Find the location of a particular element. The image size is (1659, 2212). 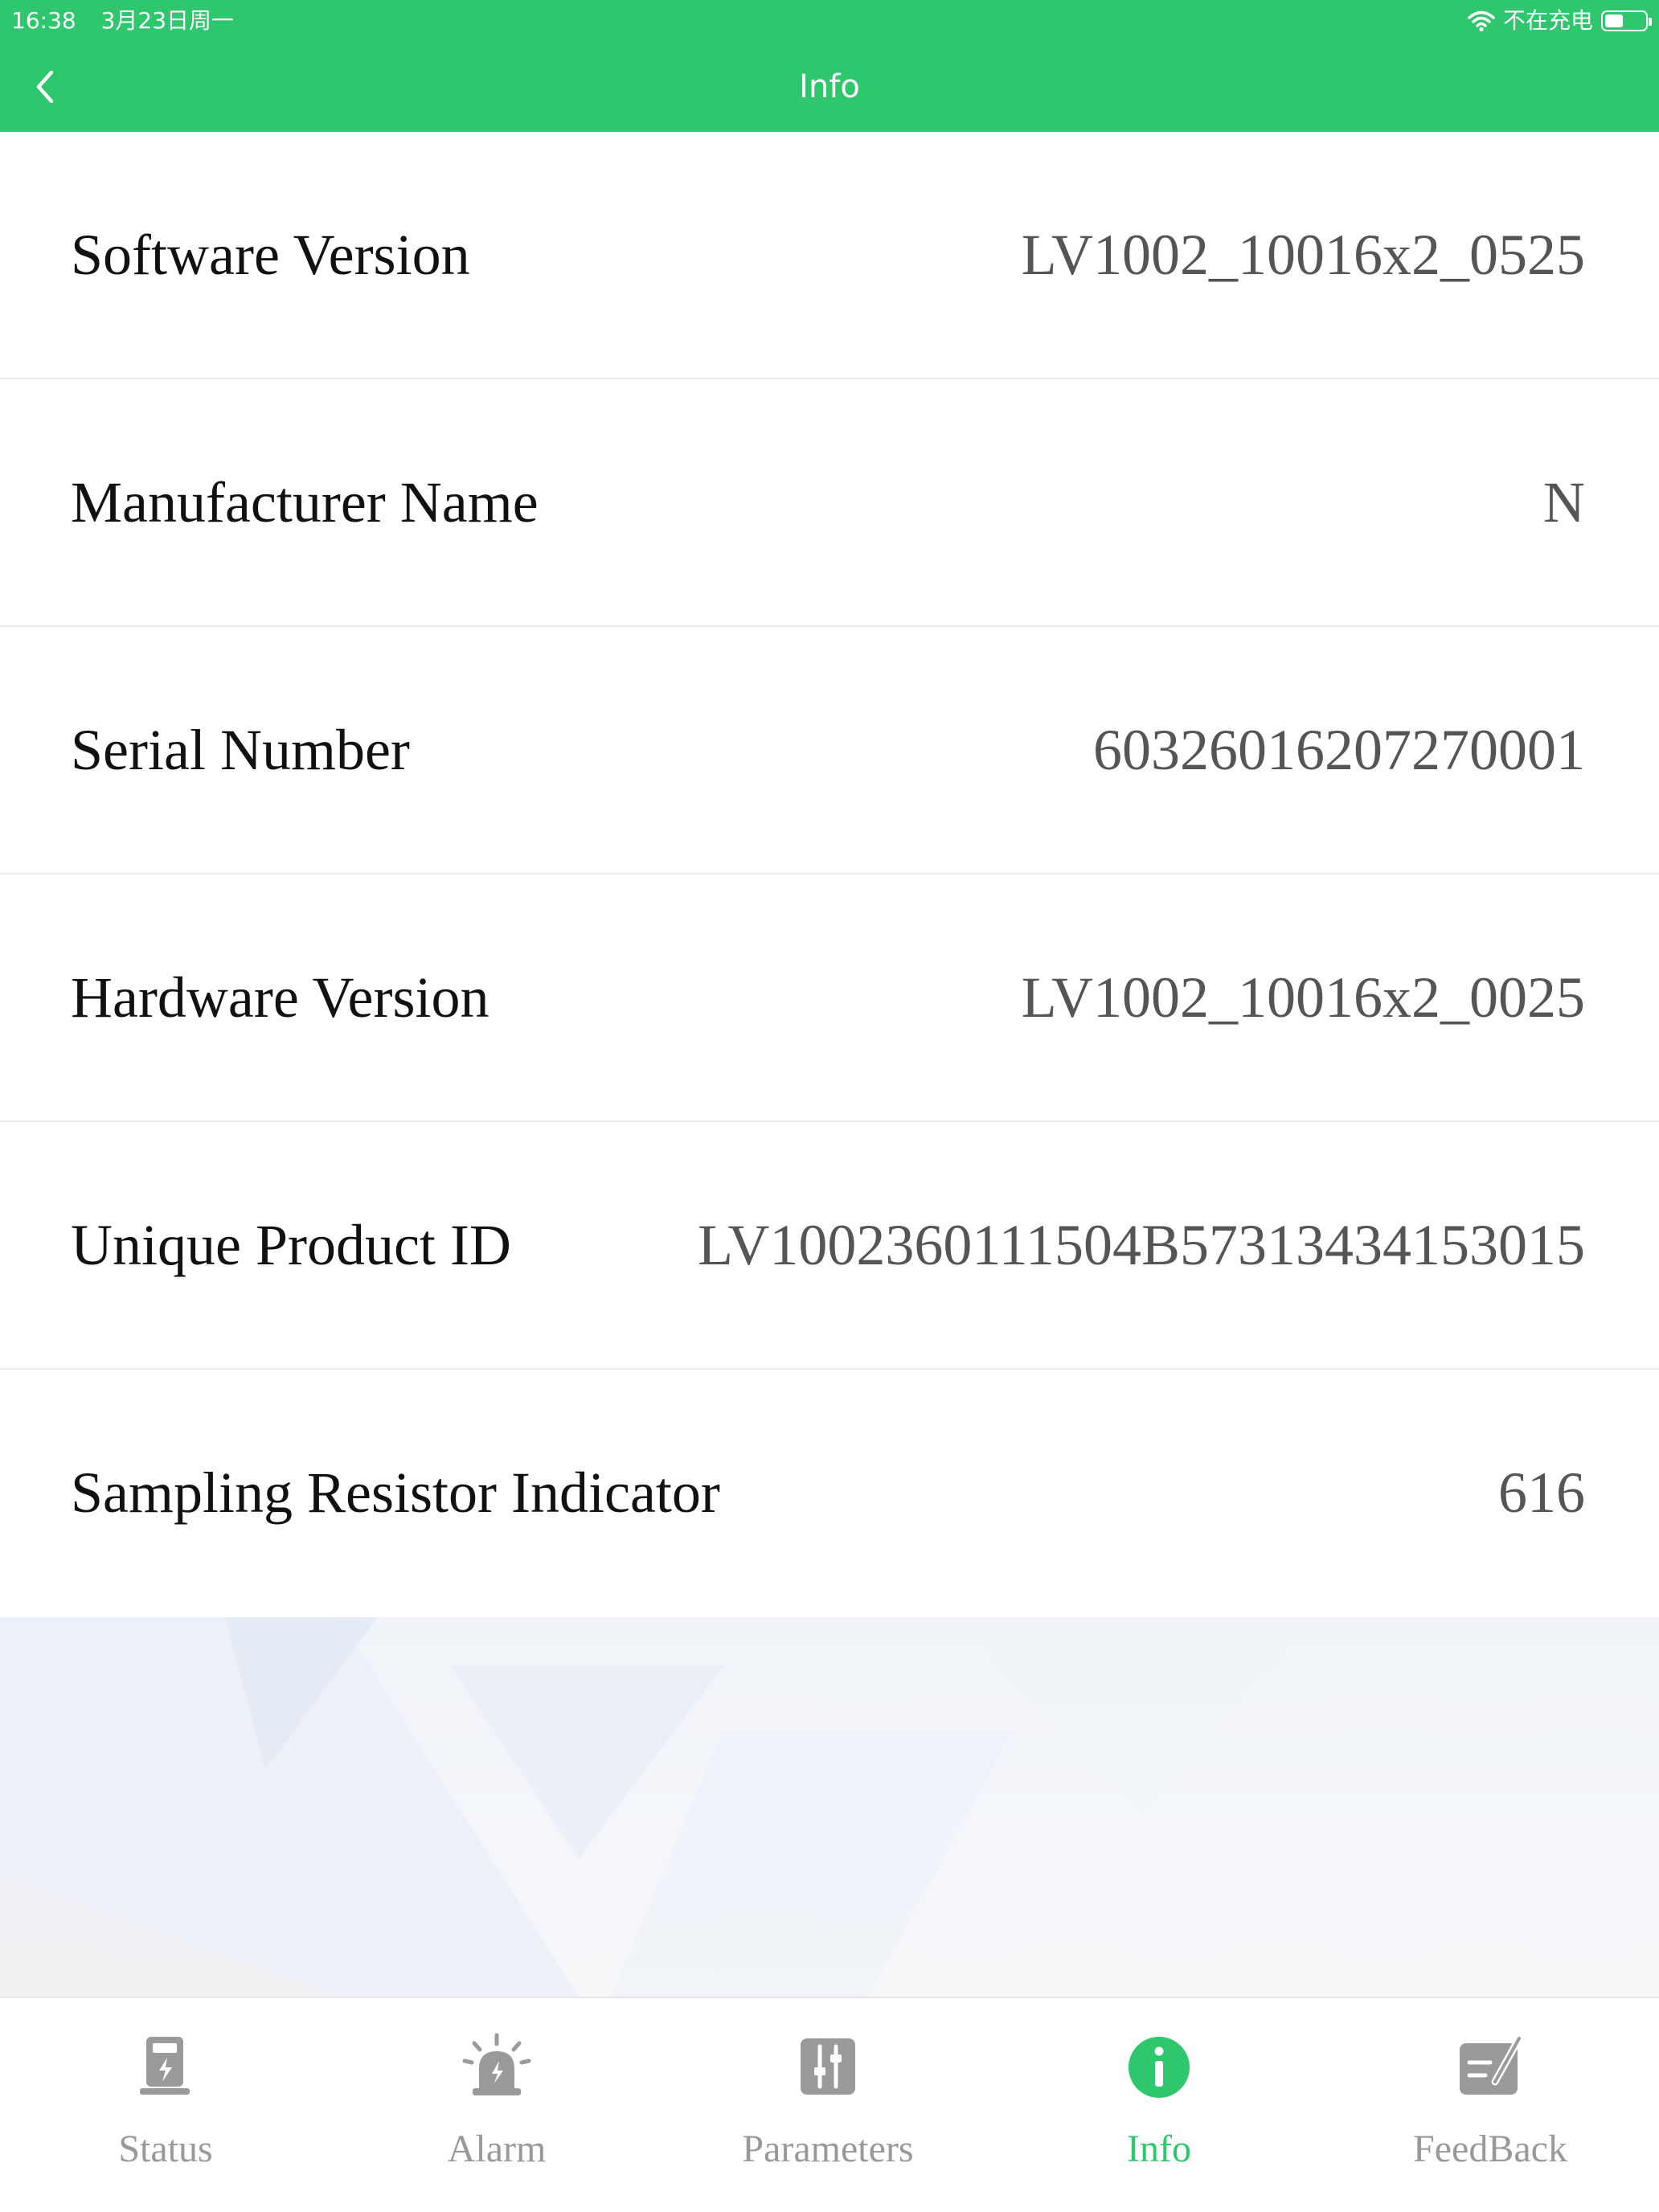

edit-icon is located at coordinates (1490, 2067).